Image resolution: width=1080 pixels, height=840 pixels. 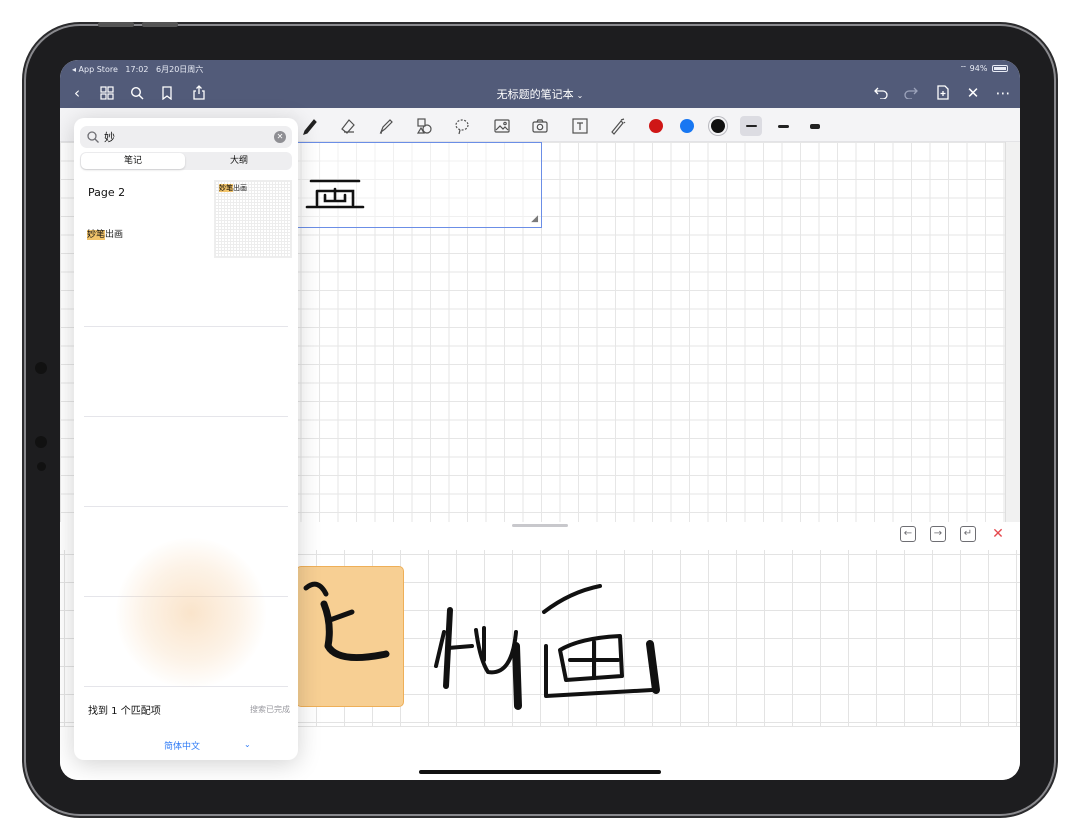 I want to click on status-date: 6月20日周六, so click(x=180, y=69).